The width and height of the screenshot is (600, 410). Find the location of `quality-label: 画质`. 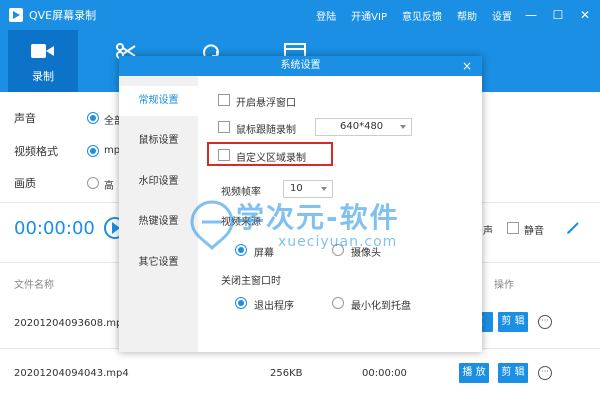

quality-label: 画质 is located at coordinates (25, 183).